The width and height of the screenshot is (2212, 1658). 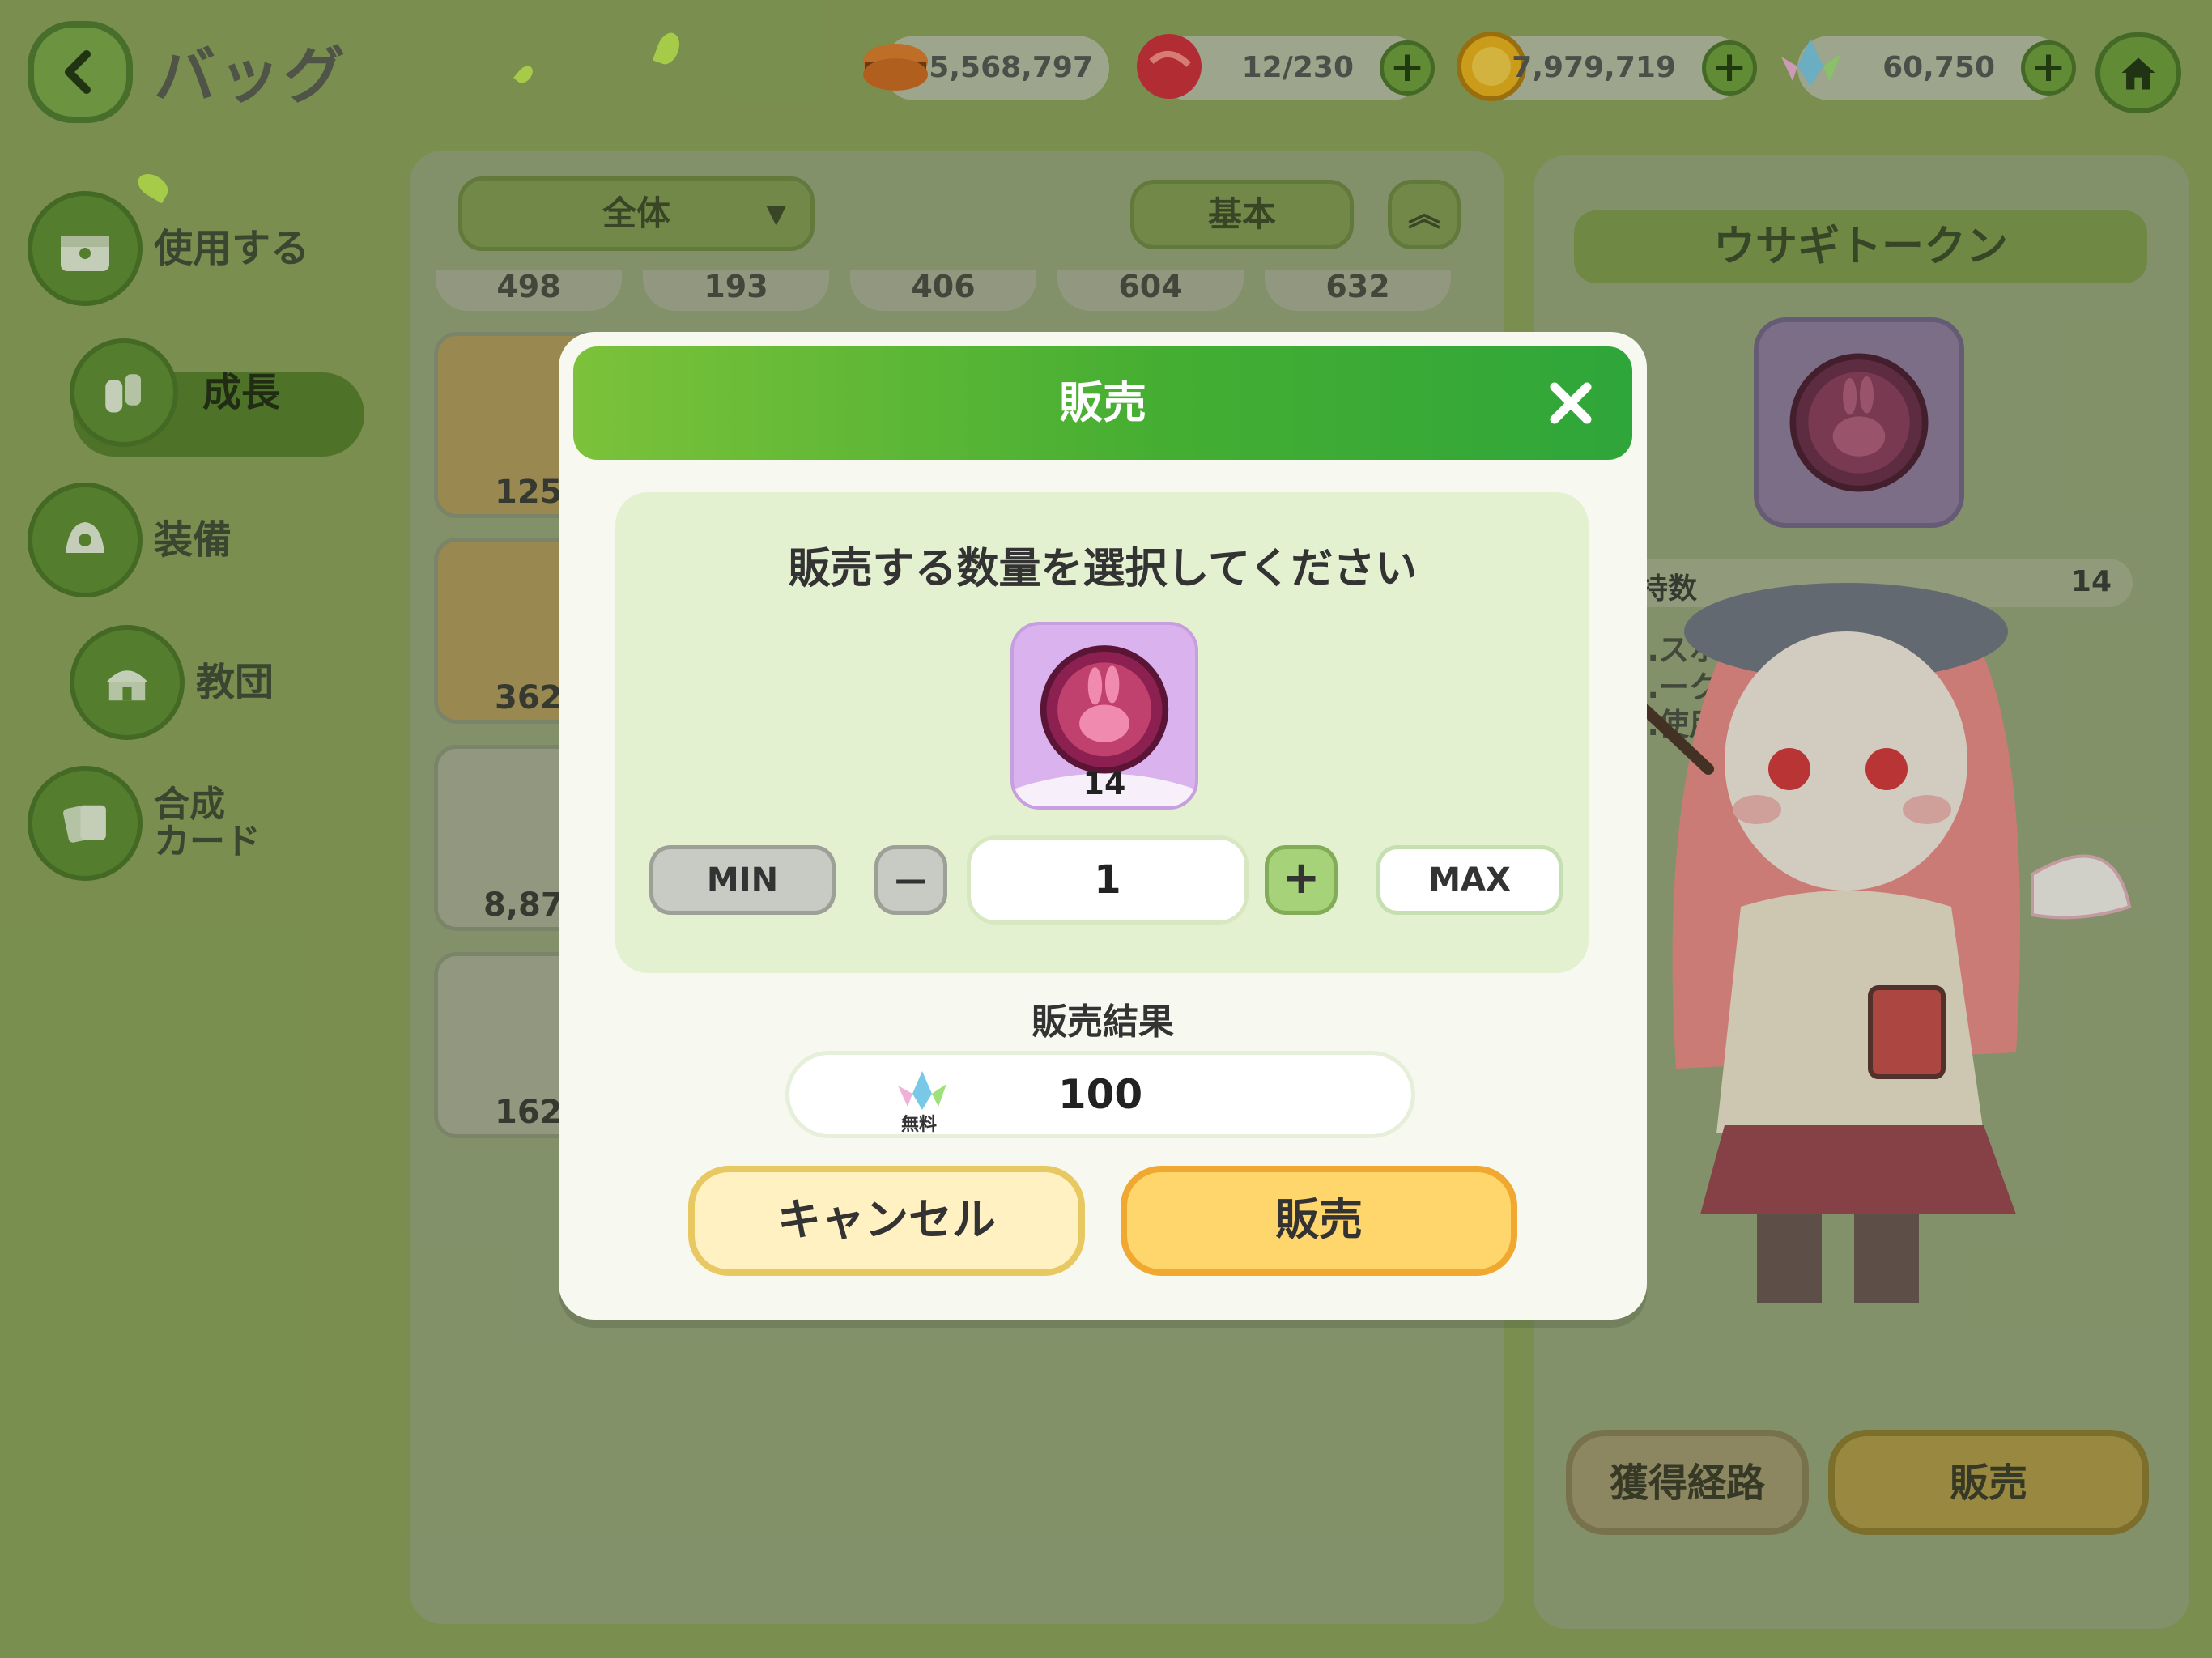 What do you see at coordinates (895, 67) in the screenshot?
I see `cookie-icon` at bounding box center [895, 67].